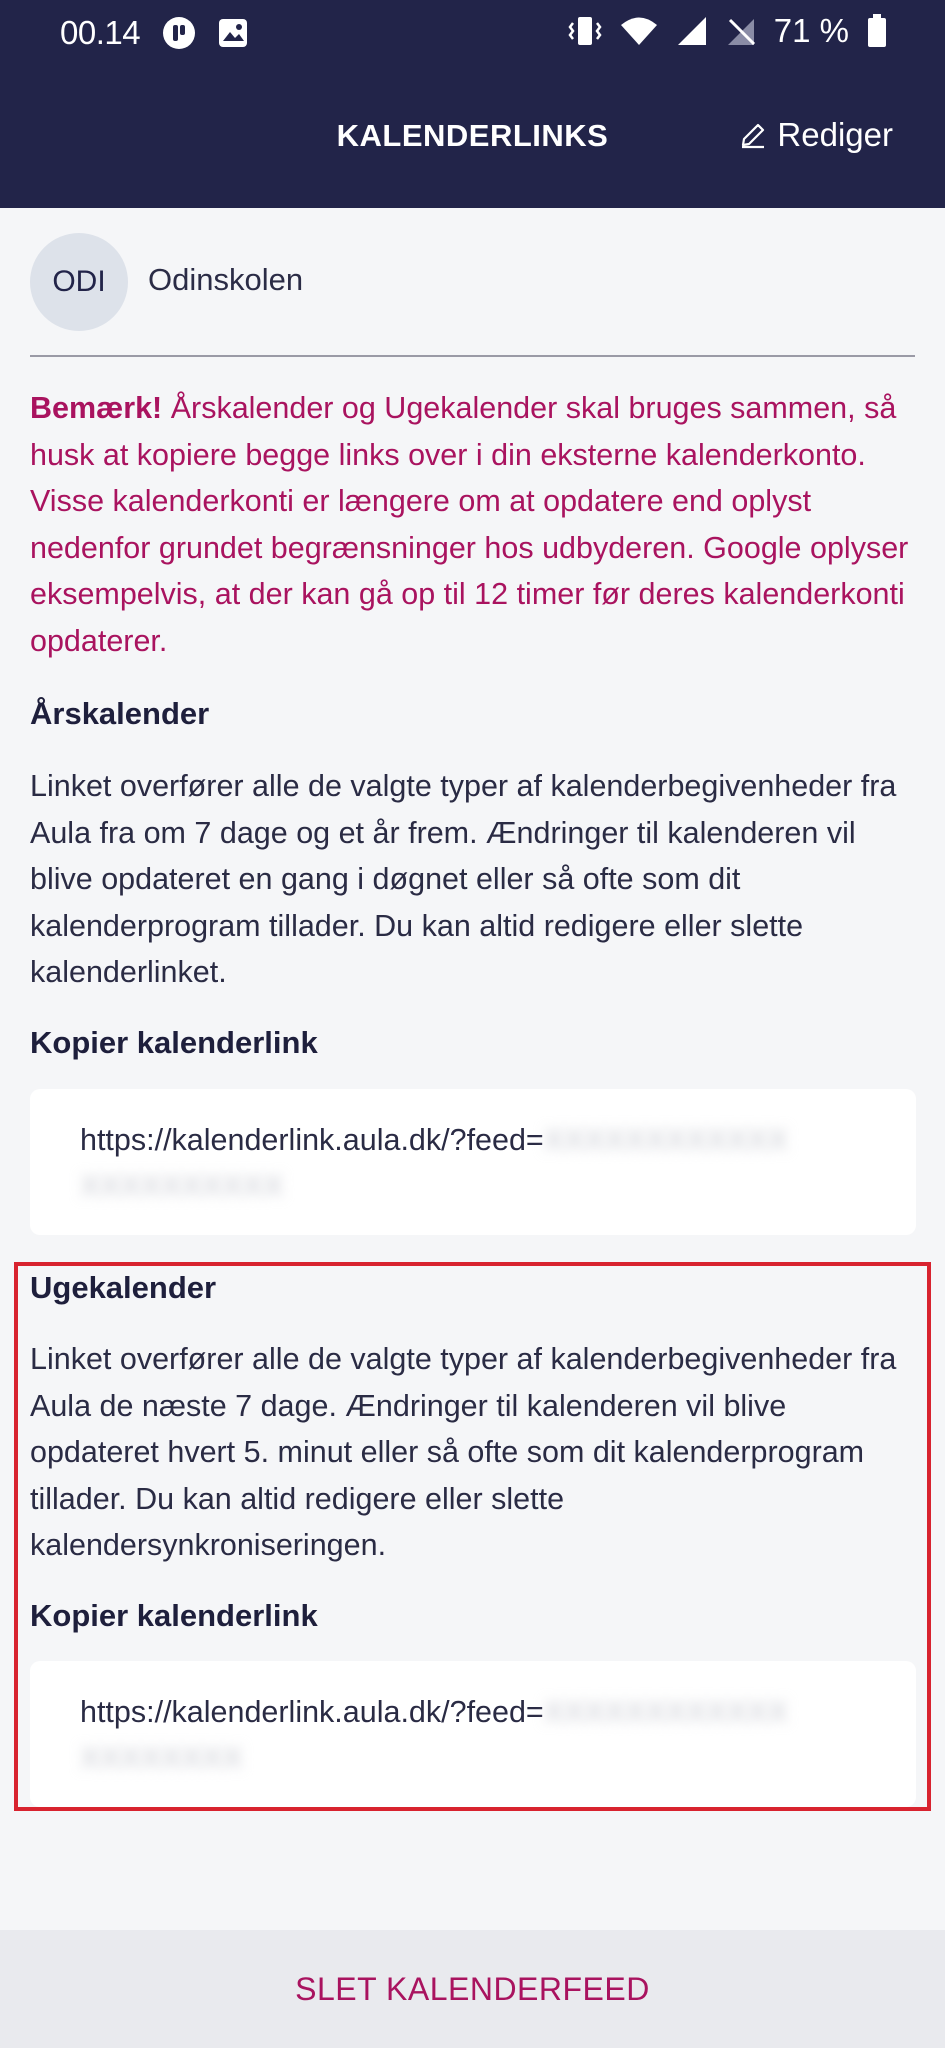  Describe the element at coordinates (226, 279) in the screenshot. I see `school-name: Odinskolen` at that location.